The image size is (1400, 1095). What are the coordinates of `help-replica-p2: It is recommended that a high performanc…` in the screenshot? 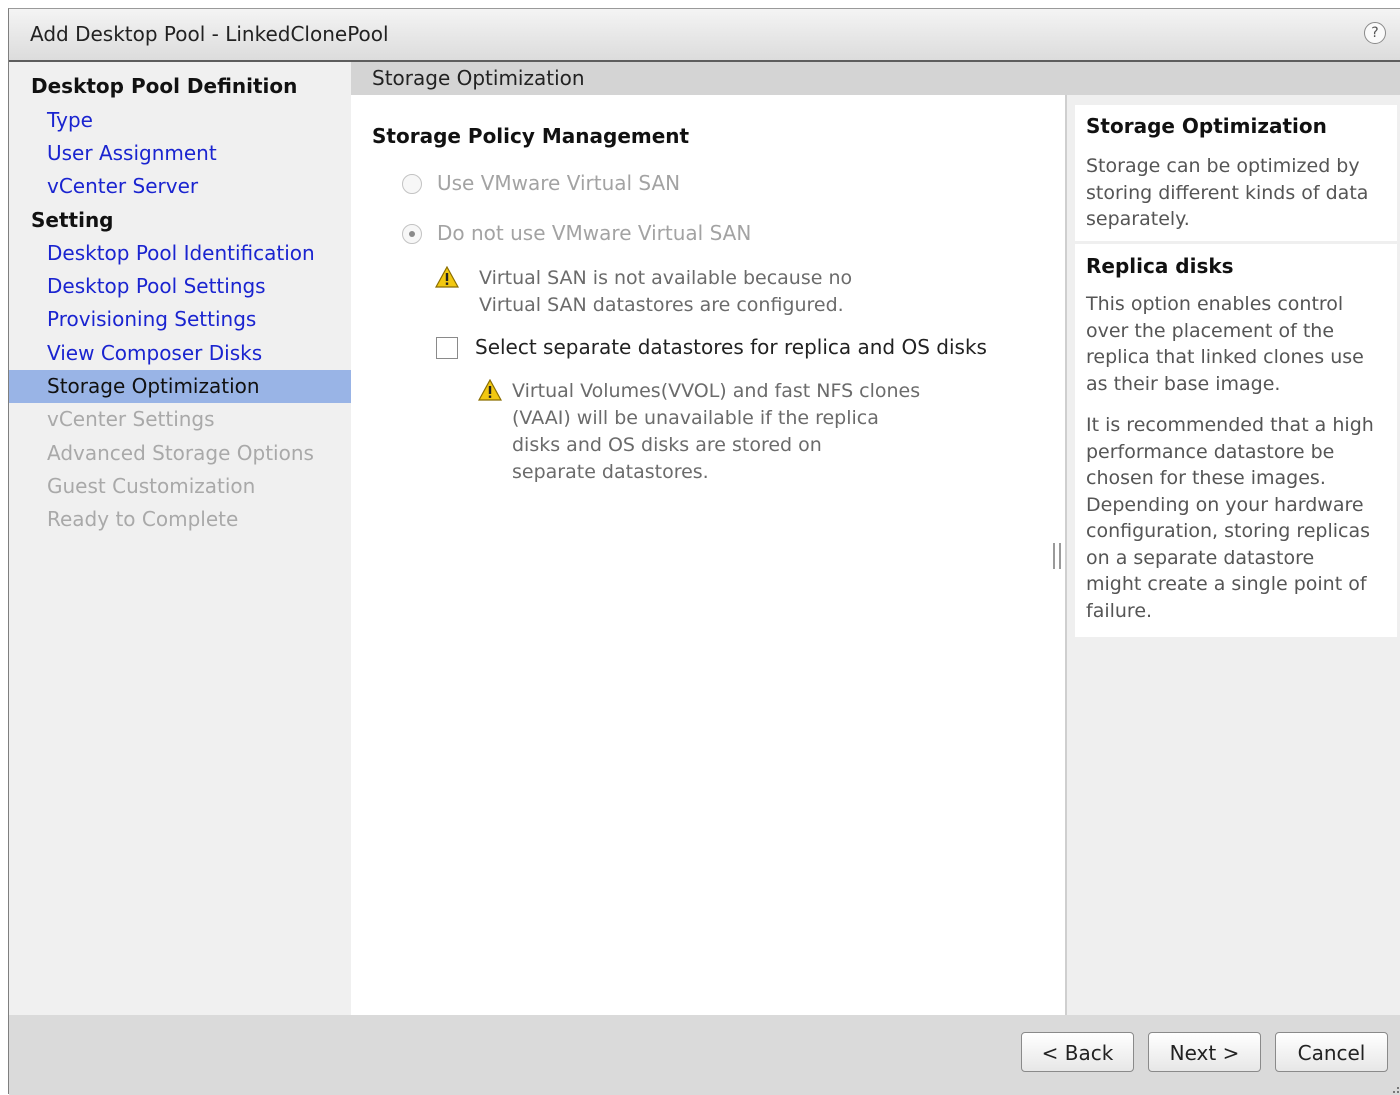 It's located at (1241, 518).